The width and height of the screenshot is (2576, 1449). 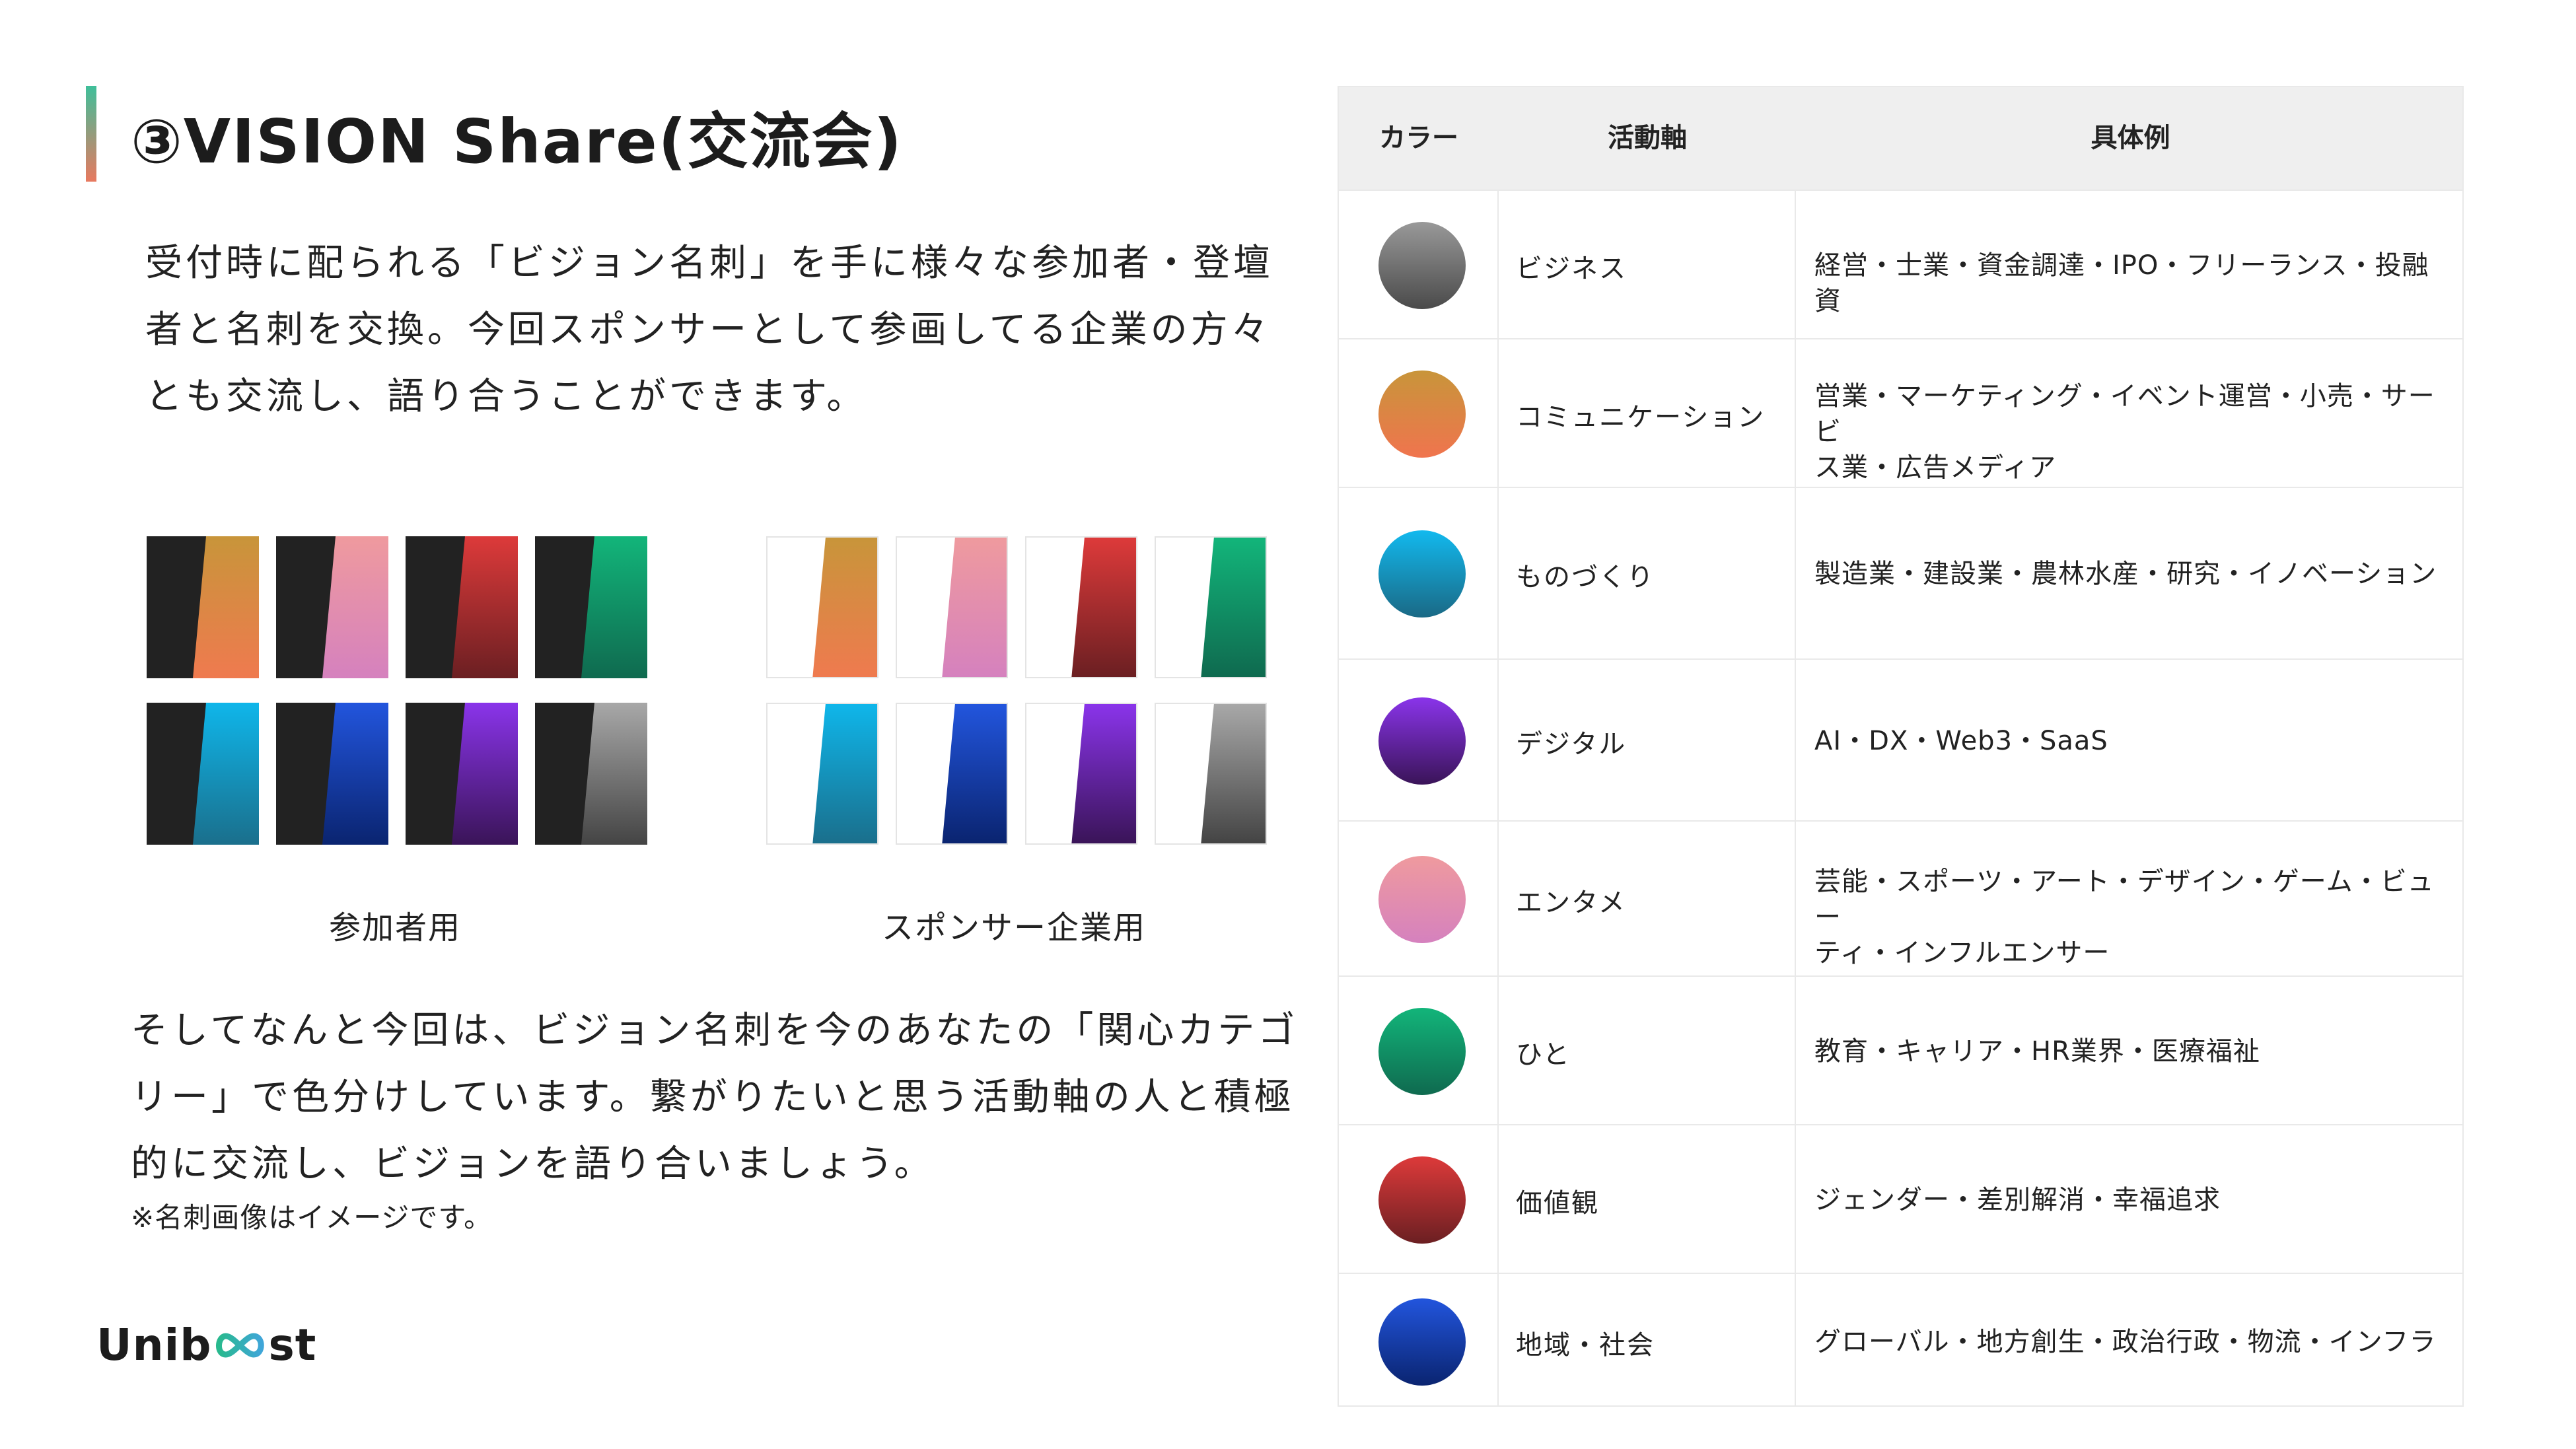 What do you see at coordinates (708, 330) in the screenshot?
I see `intro-line: 者と名刺を交換。今回スポンサーとして参画してる企業の方々` at bounding box center [708, 330].